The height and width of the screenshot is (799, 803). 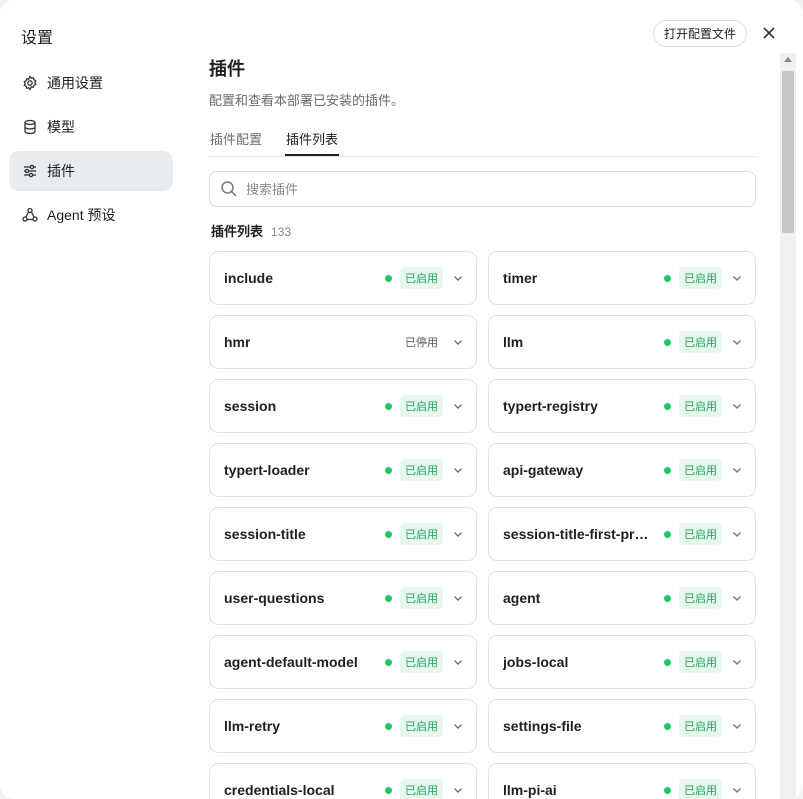 What do you see at coordinates (343, 470) in the screenshot?
I see `plugin-card: typert-loader 已启用` at bounding box center [343, 470].